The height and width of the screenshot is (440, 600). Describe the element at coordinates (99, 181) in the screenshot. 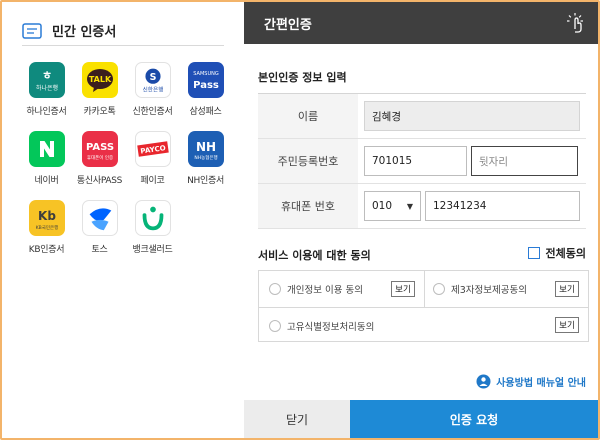

I see `app-label: 통신사PASS` at that location.